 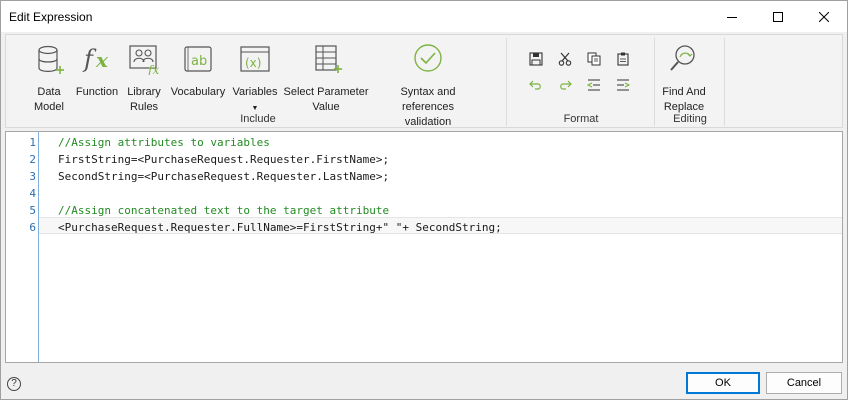 What do you see at coordinates (684, 76) in the screenshot?
I see `find-and-replace-button: Find And Replace` at bounding box center [684, 76].